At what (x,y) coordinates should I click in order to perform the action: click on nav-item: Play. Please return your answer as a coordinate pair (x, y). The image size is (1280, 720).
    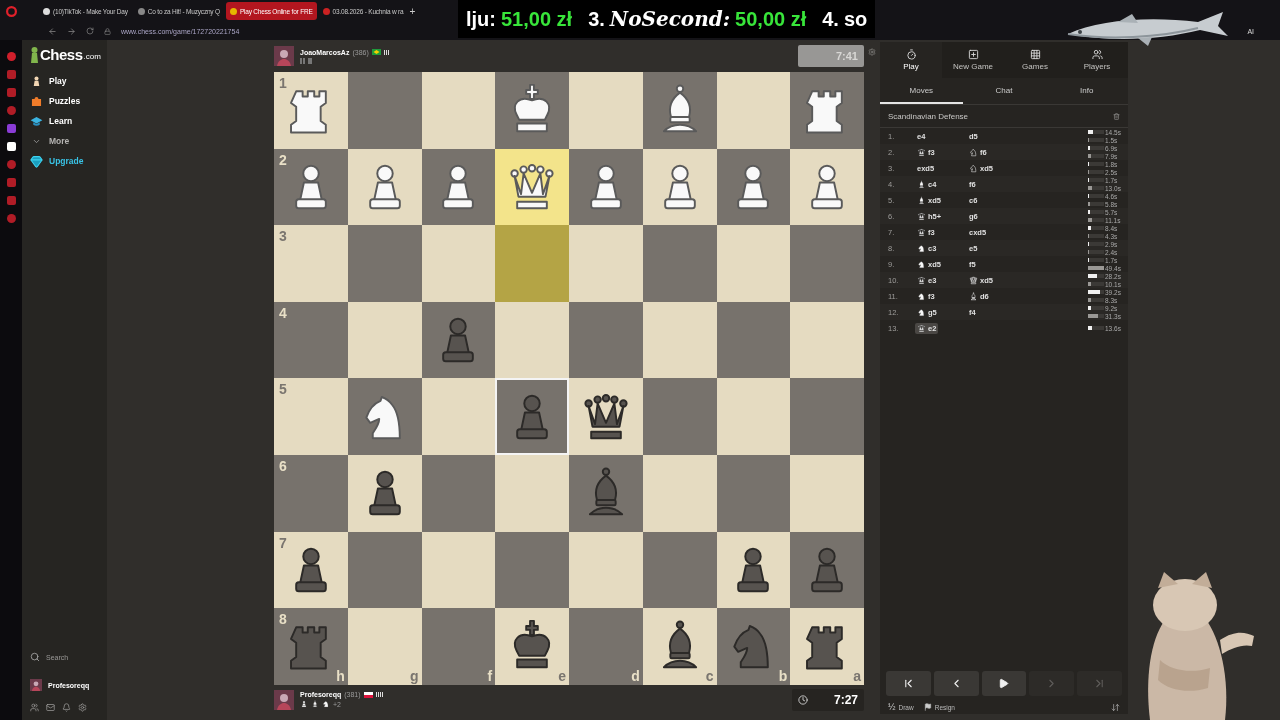
    Looking at the image, I should click on (68, 81).